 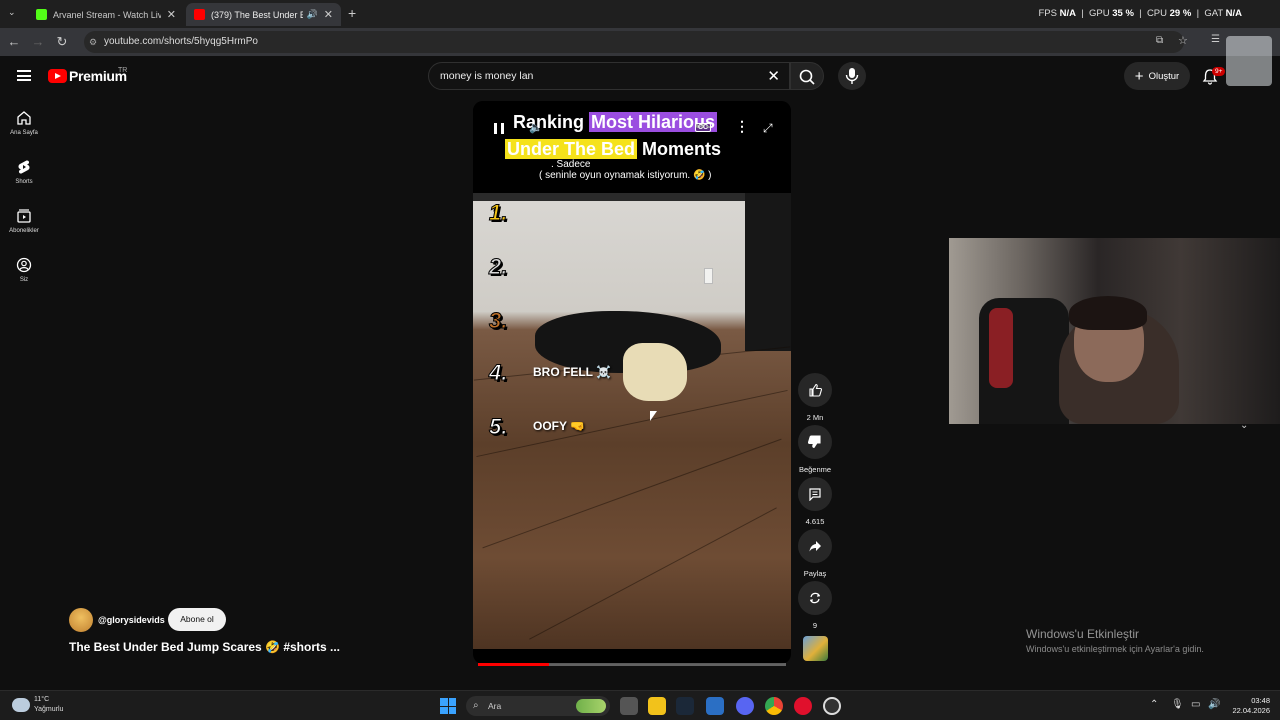 What do you see at coordinates (815, 648) in the screenshot?
I see `sound-thumbnail` at bounding box center [815, 648].